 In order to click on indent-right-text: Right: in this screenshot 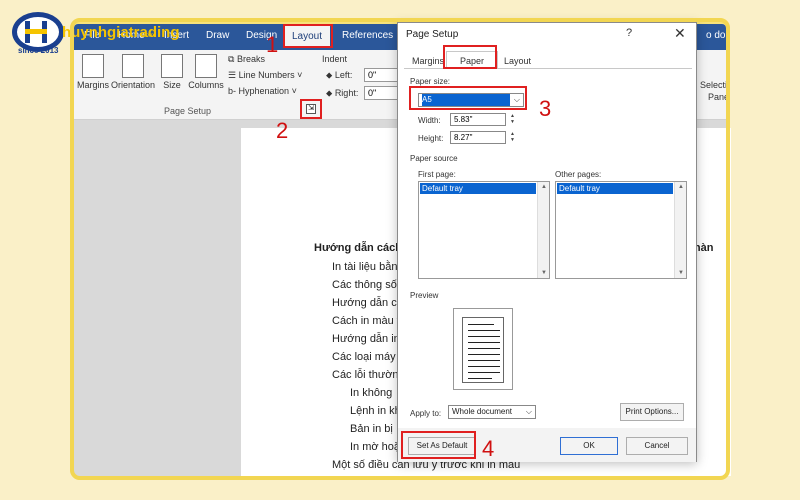, I will do `click(346, 93)`.